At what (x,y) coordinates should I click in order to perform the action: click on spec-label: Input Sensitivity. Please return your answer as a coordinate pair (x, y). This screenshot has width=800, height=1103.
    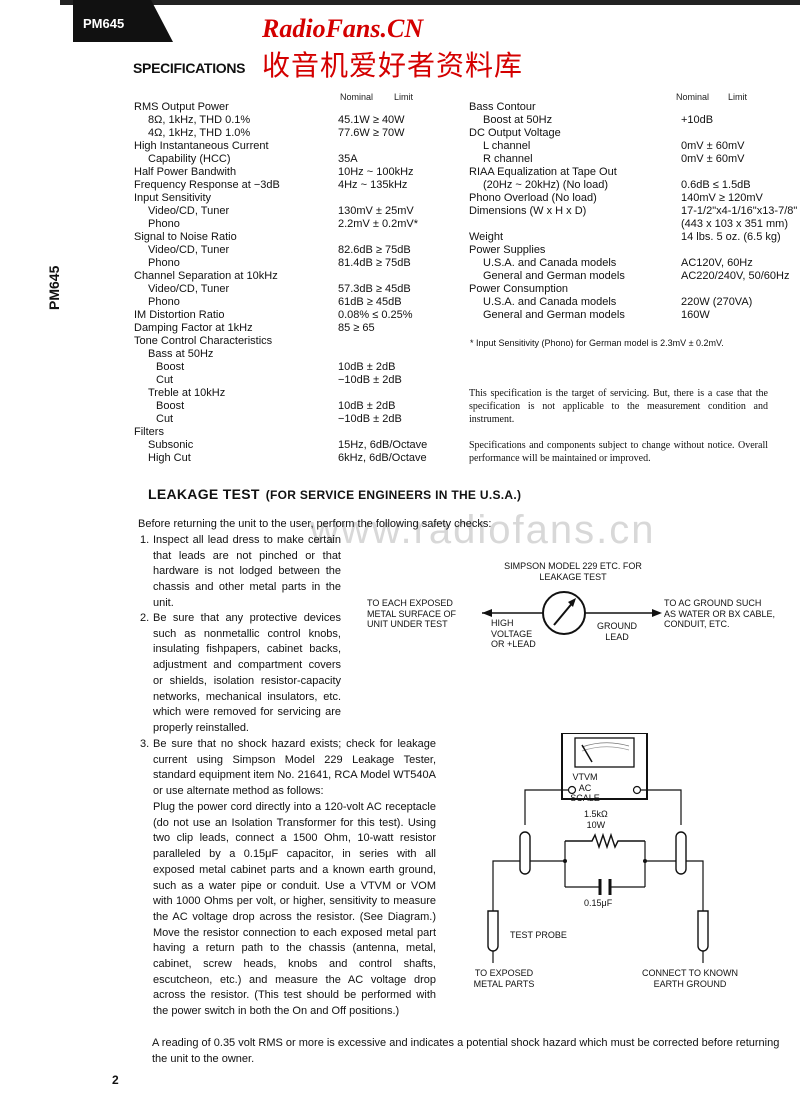
    Looking at the image, I should click on (173, 198).